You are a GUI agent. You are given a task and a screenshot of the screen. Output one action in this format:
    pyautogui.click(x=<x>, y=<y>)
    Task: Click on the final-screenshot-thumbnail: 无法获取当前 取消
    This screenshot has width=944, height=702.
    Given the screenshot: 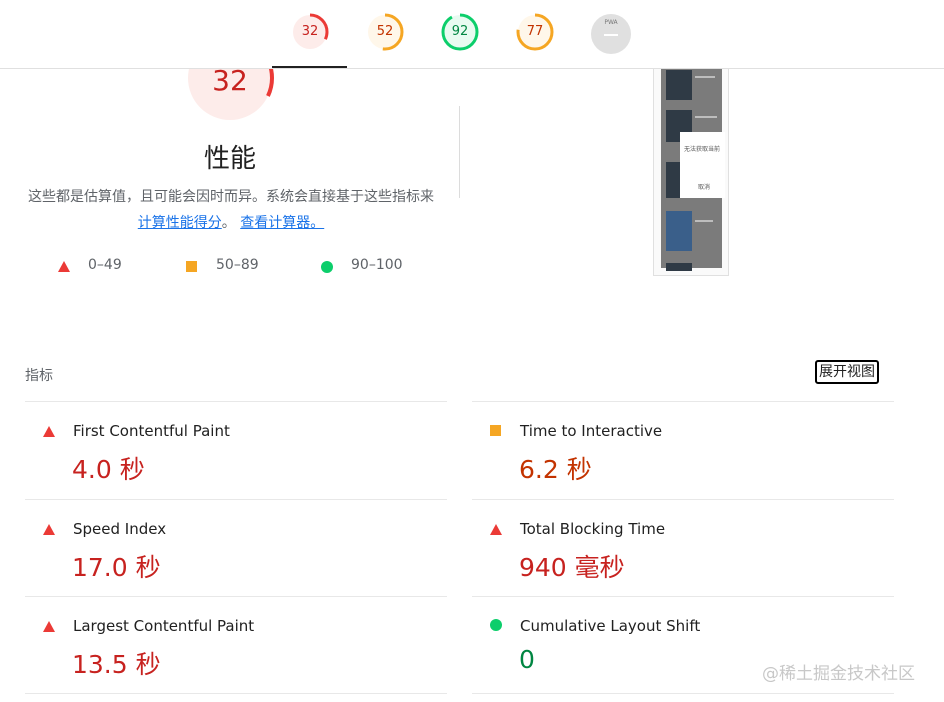 What is the action you would take?
    pyautogui.click(x=691, y=172)
    